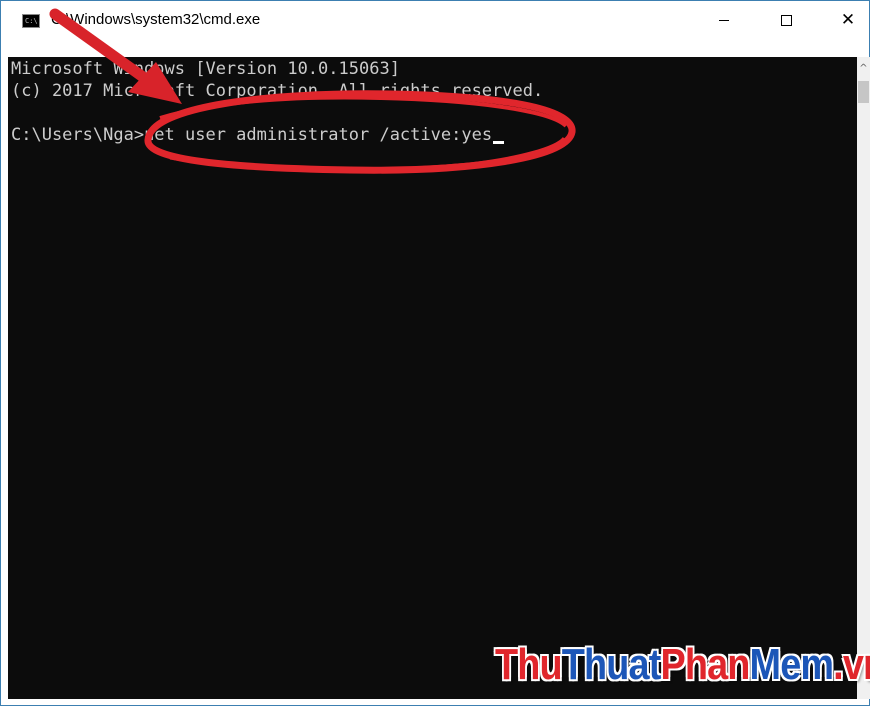 This screenshot has height=706, width=870. Describe the element at coordinates (863, 92) in the screenshot. I see `scrollbar-thumb` at that location.